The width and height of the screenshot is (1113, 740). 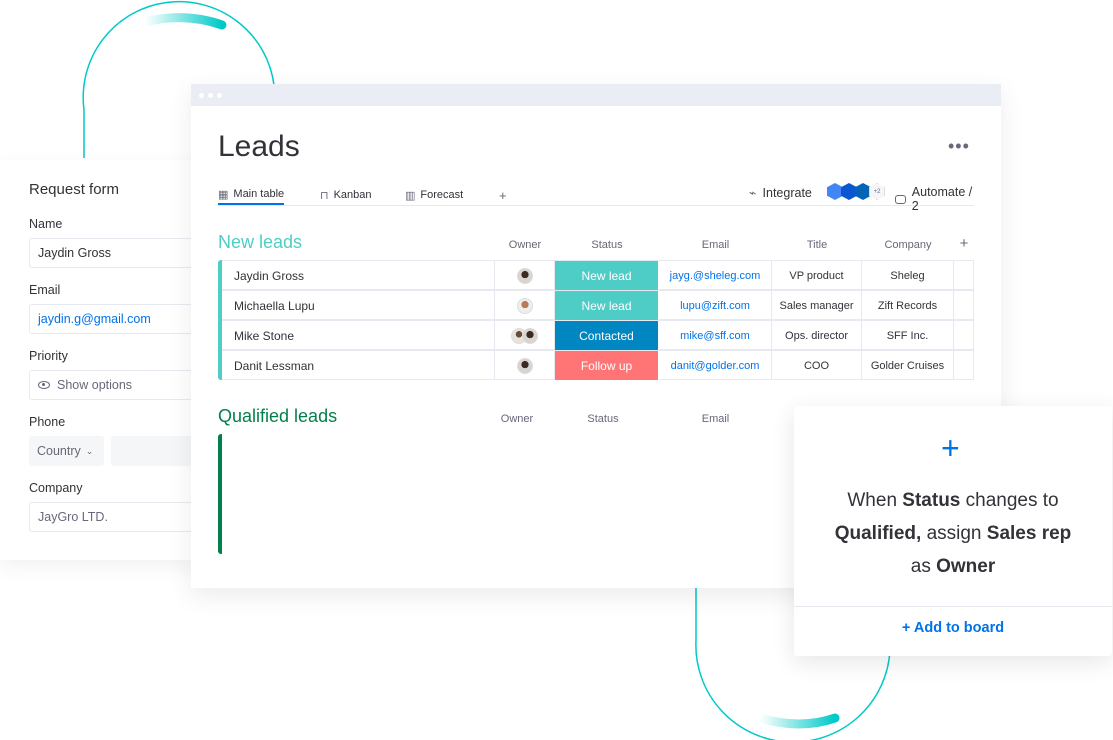 What do you see at coordinates (119, 253) in the screenshot?
I see `name-field: Jaydin Gross` at bounding box center [119, 253].